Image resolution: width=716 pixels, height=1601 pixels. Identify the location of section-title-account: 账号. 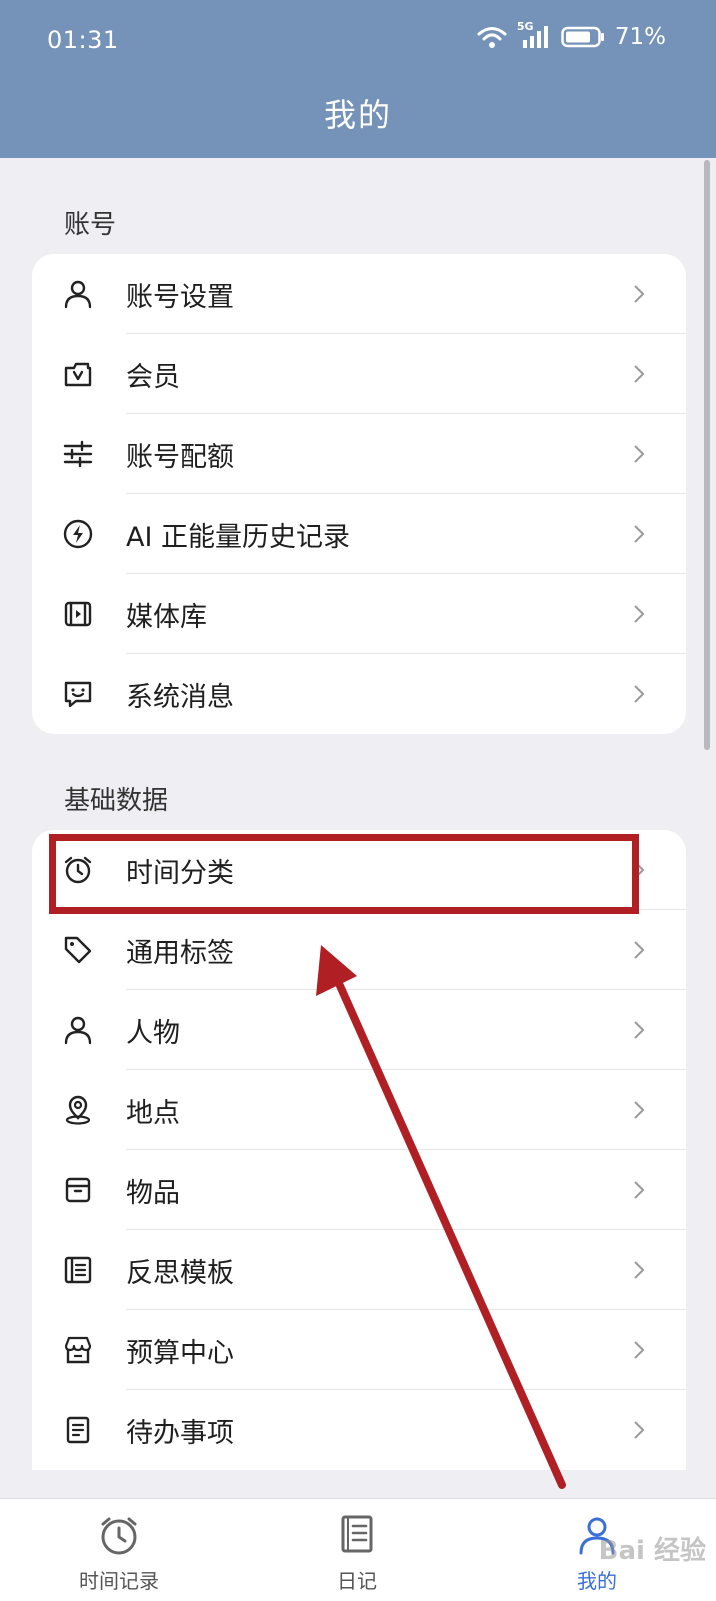
(90, 225).